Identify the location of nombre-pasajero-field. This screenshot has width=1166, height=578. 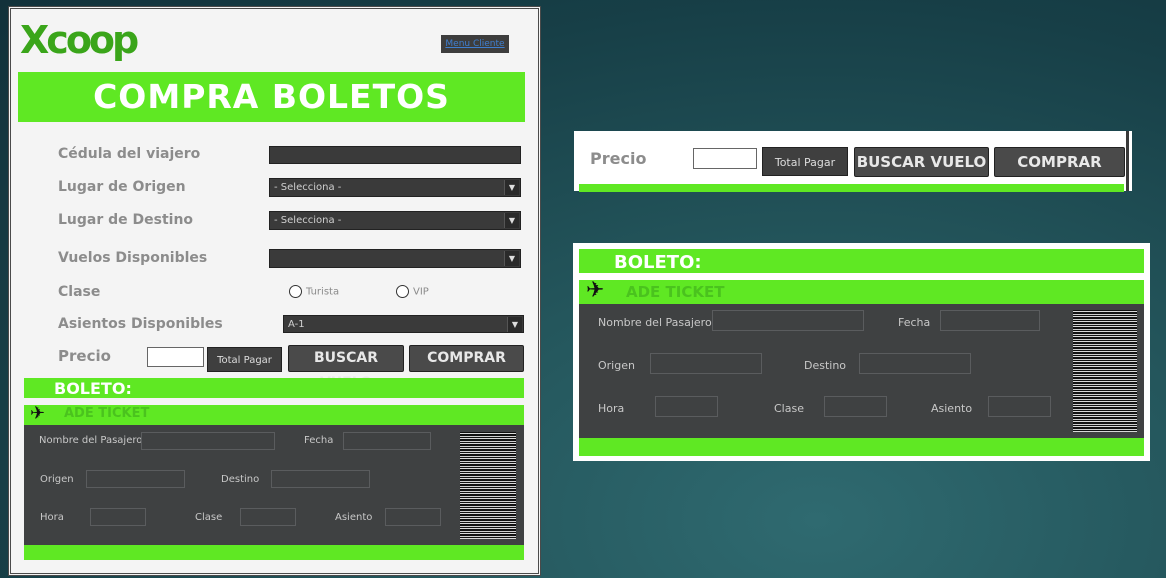
(208, 441).